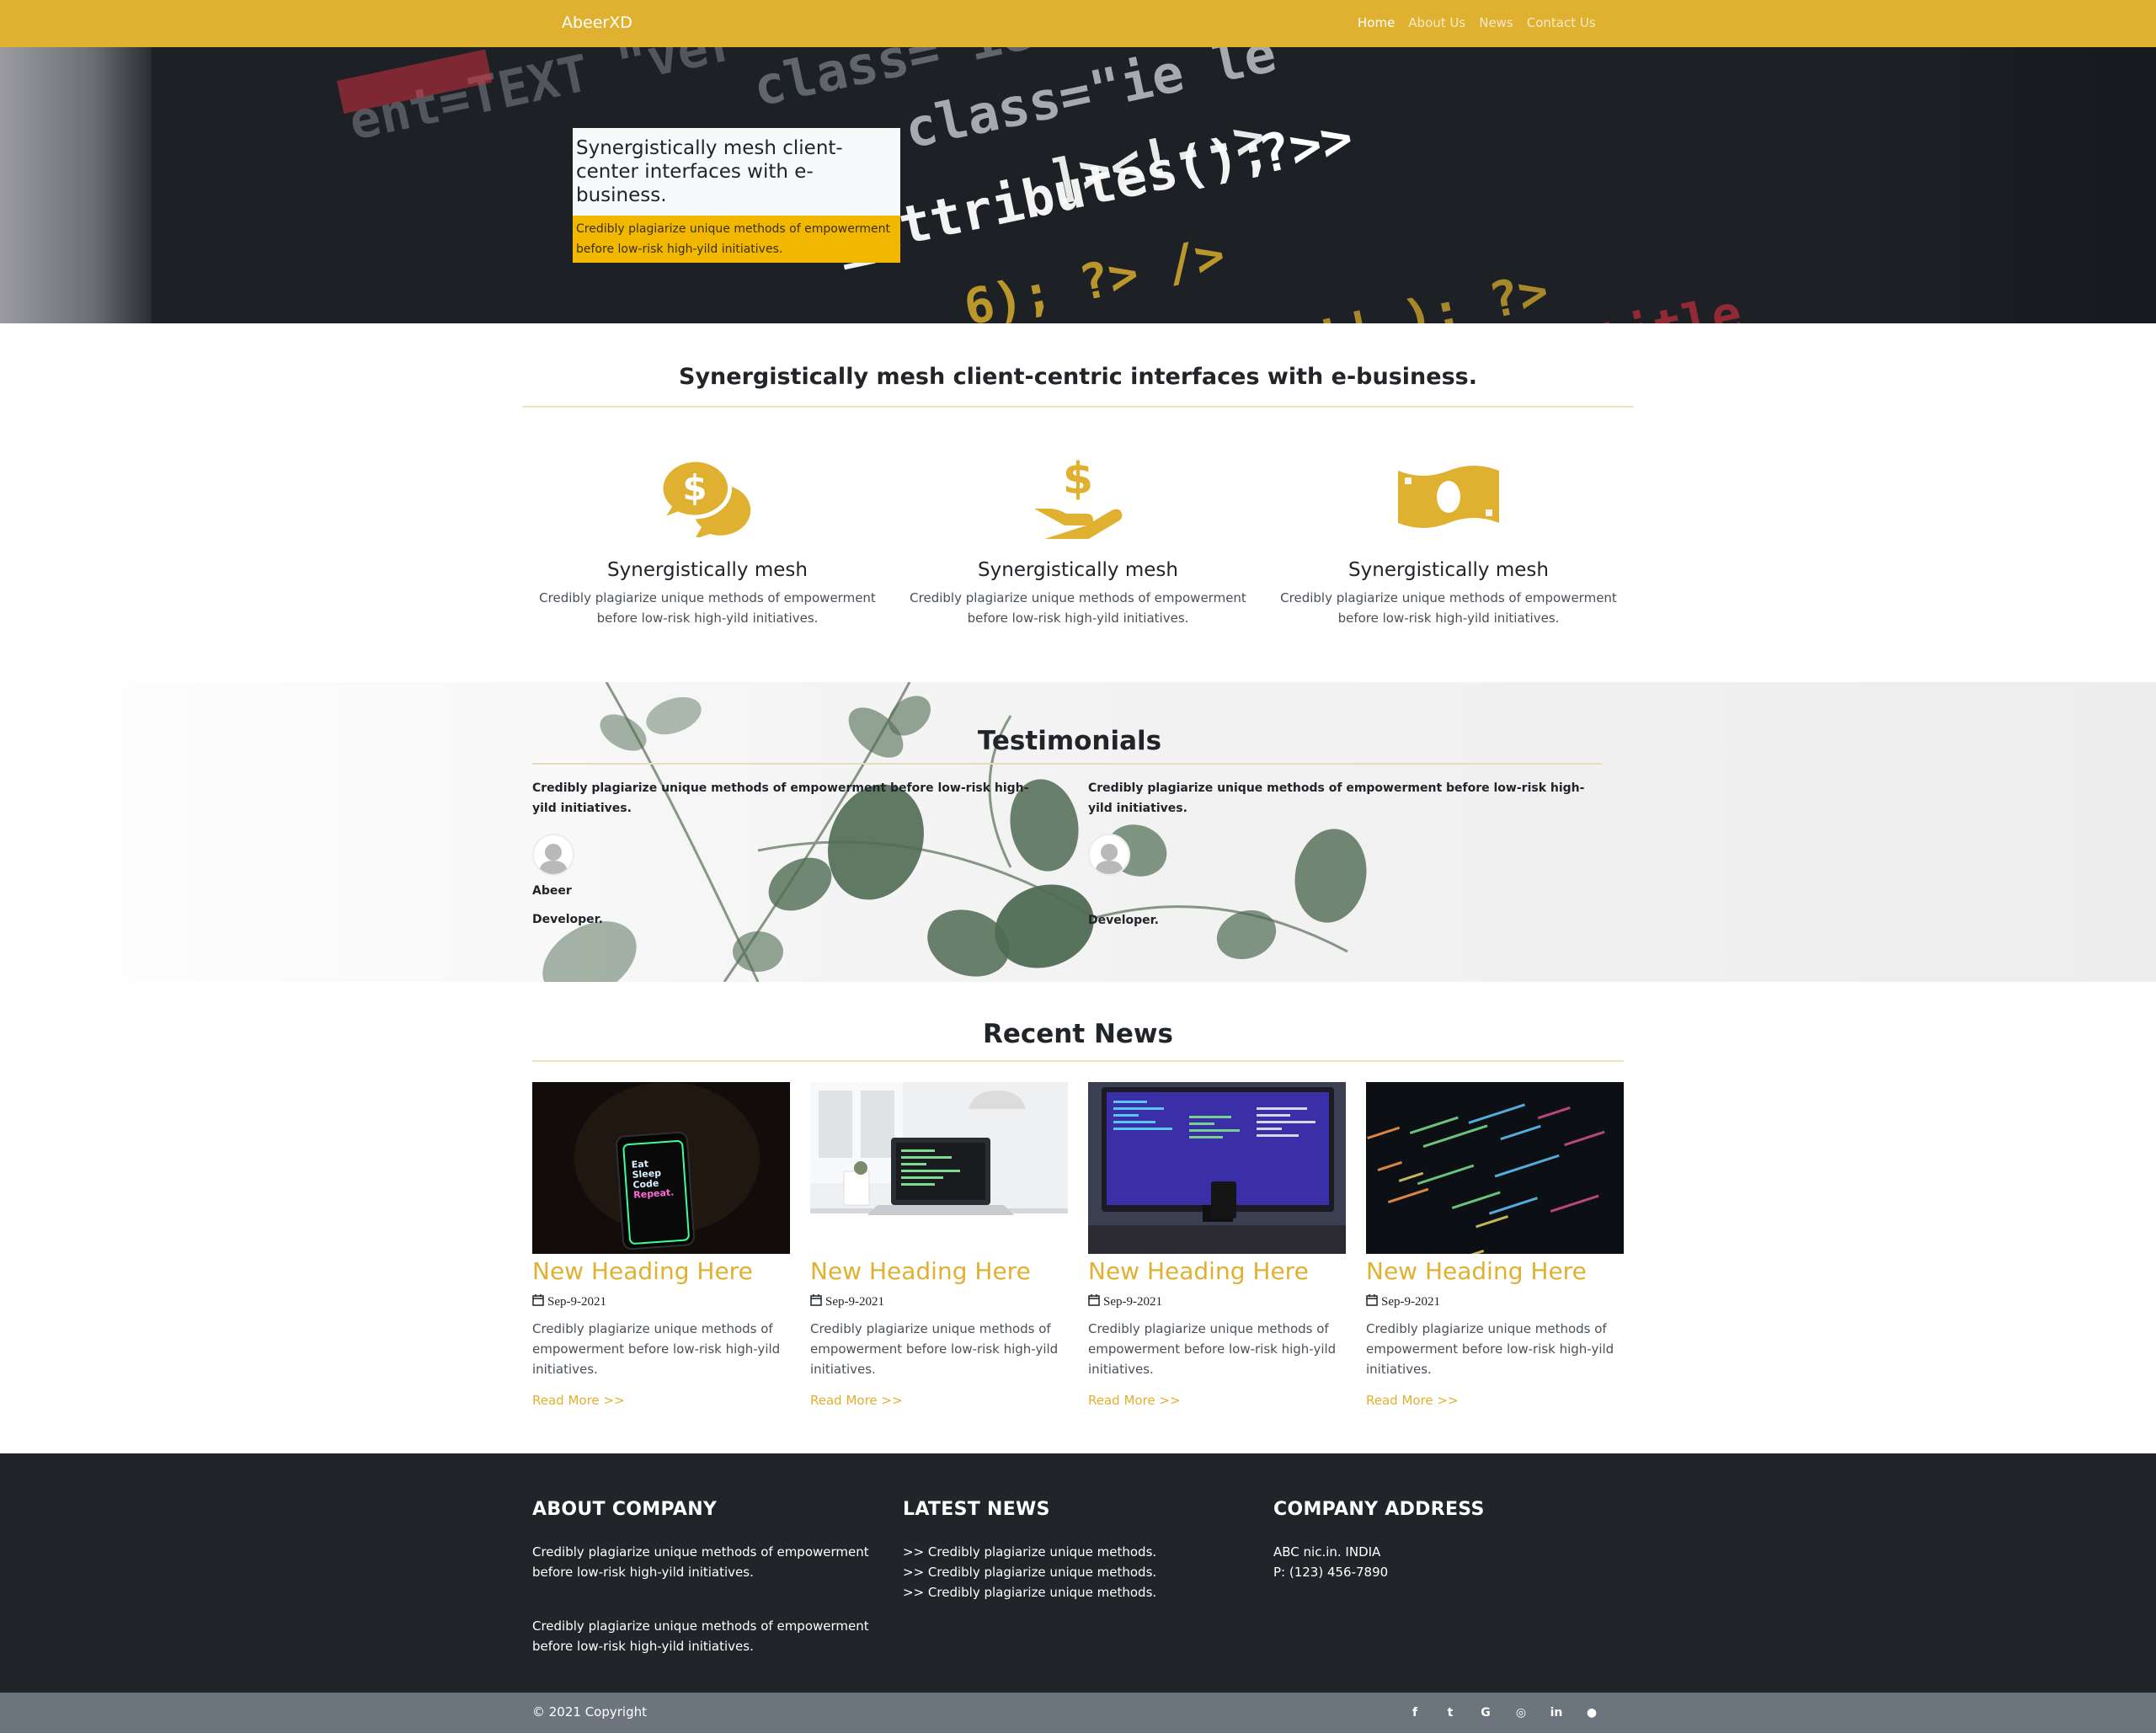 The width and height of the screenshot is (2156, 1733). Describe the element at coordinates (597, 22) in the screenshot. I see `brand-logo: AbeerXD` at that location.